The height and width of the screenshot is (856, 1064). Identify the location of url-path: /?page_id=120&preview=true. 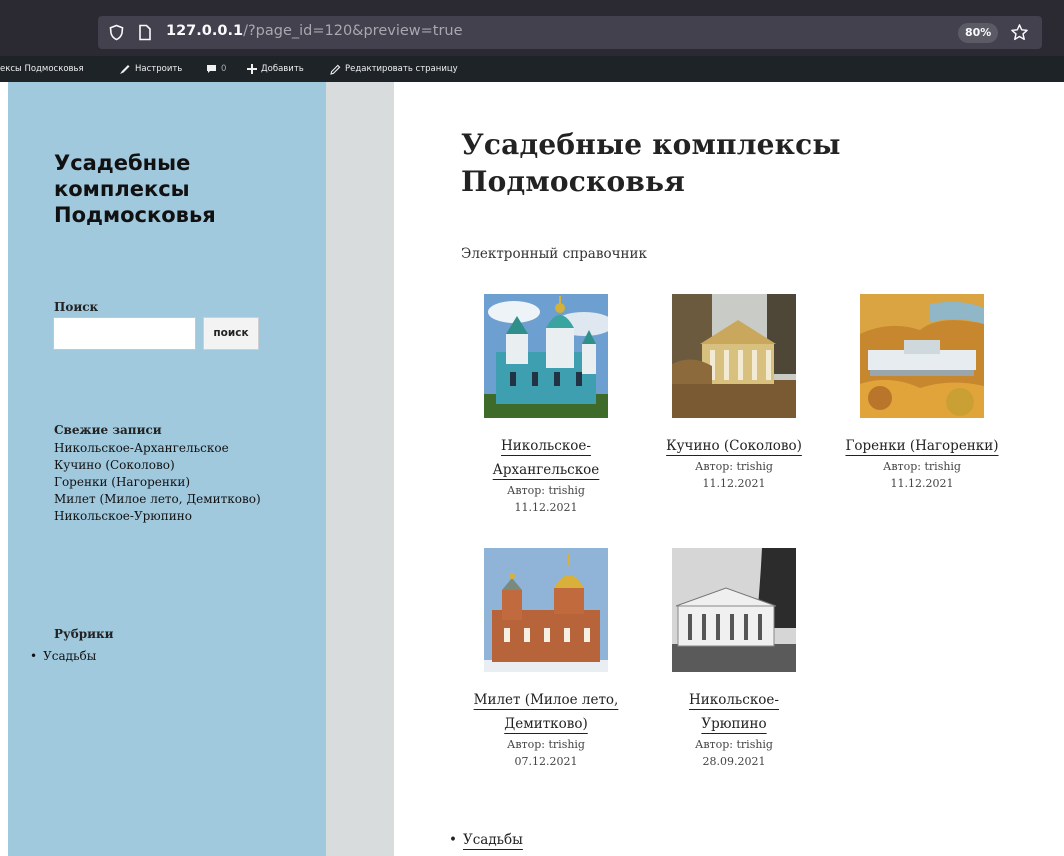
(353, 31).